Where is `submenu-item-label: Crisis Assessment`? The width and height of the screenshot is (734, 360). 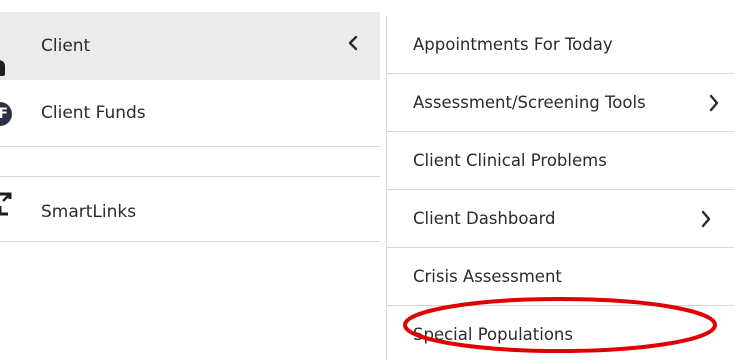 submenu-item-label: Crisis Assessment is located at coordinates (487, 276).